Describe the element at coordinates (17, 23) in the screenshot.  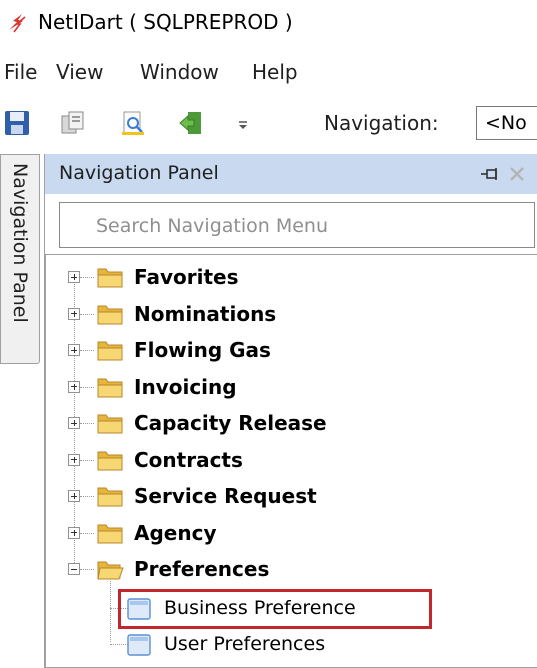
I see `app-logo-icon` at that location.